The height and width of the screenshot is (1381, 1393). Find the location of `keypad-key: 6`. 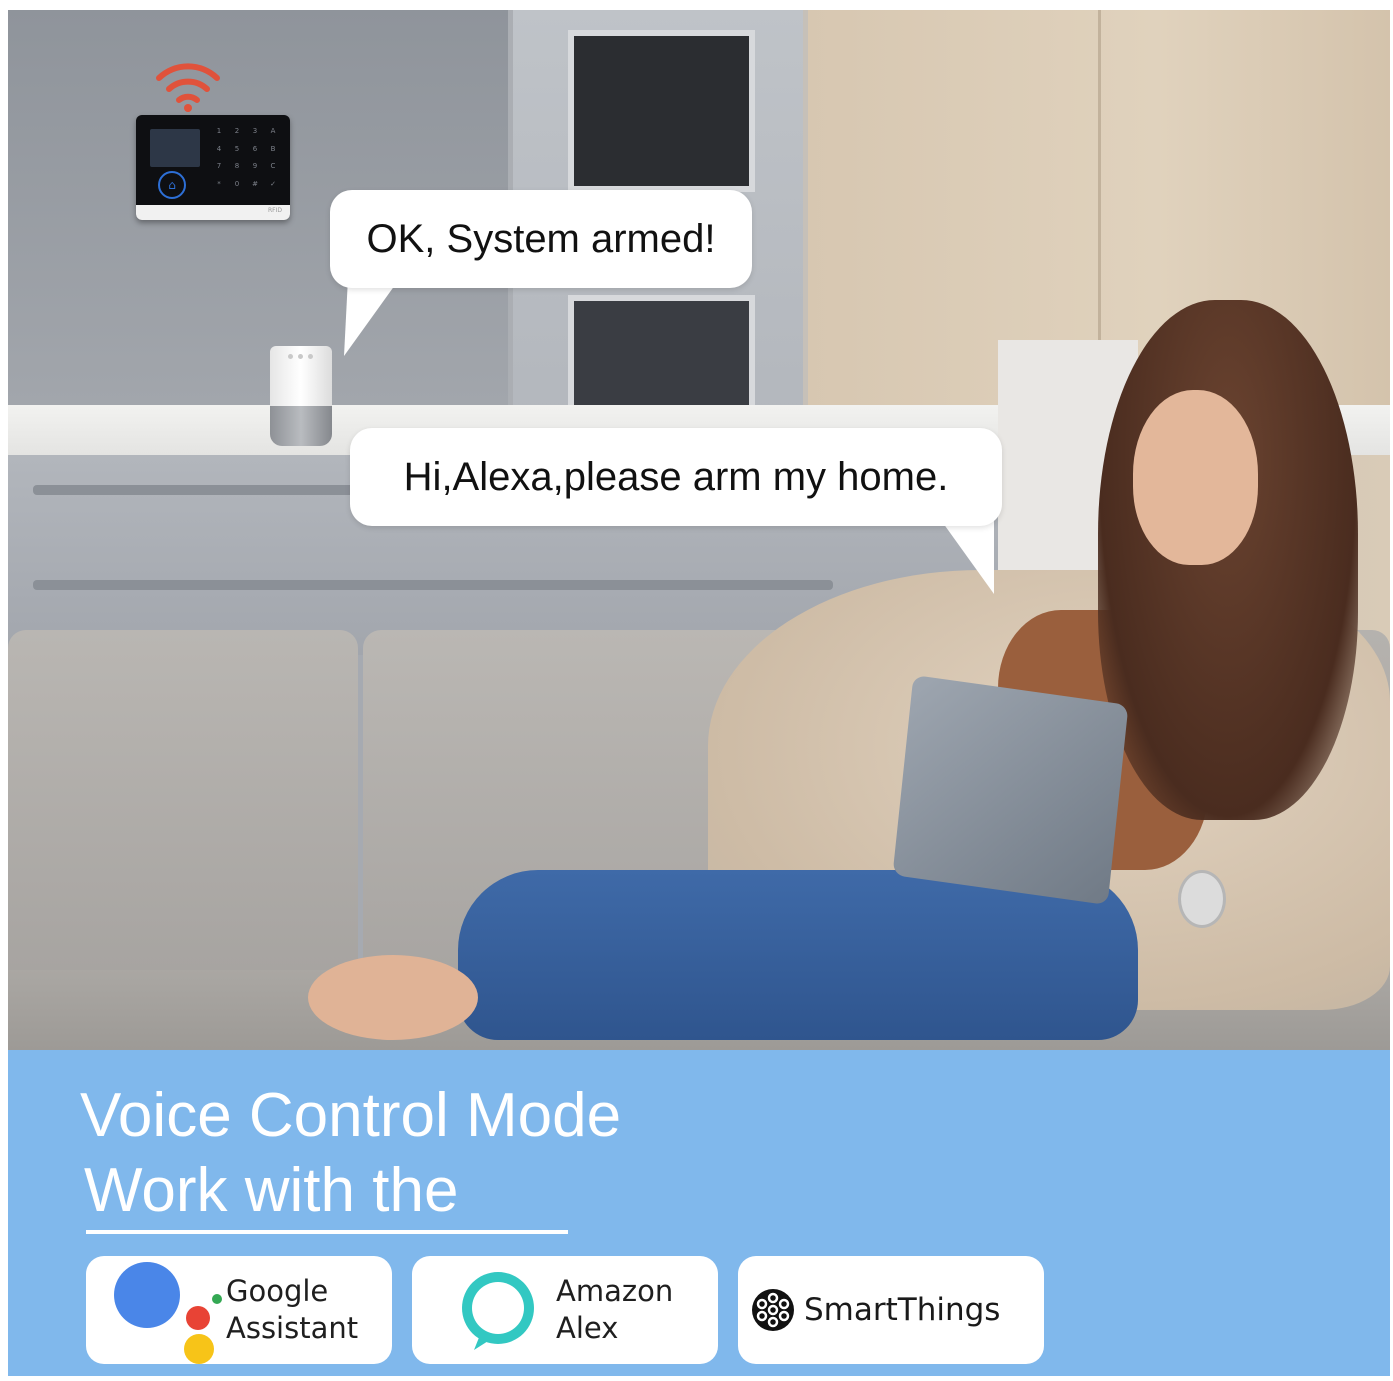

keypad-key: 6 is located at coordinates (255, 148).